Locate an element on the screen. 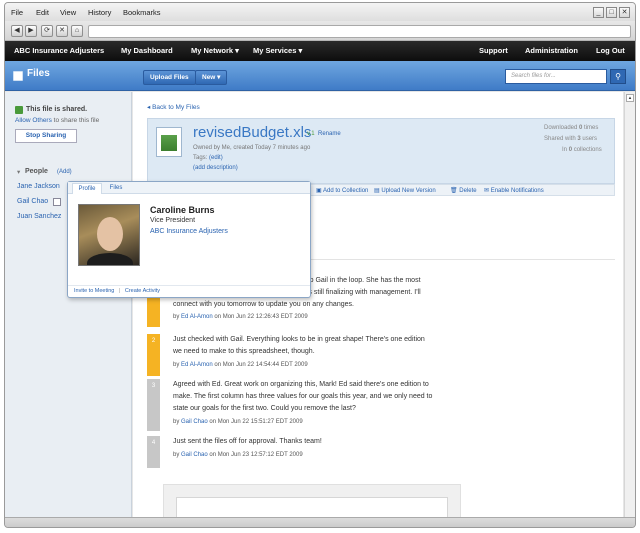 This screenshot has height=533, width=640. minimize-button: _ is located at coordinates (598, 12).